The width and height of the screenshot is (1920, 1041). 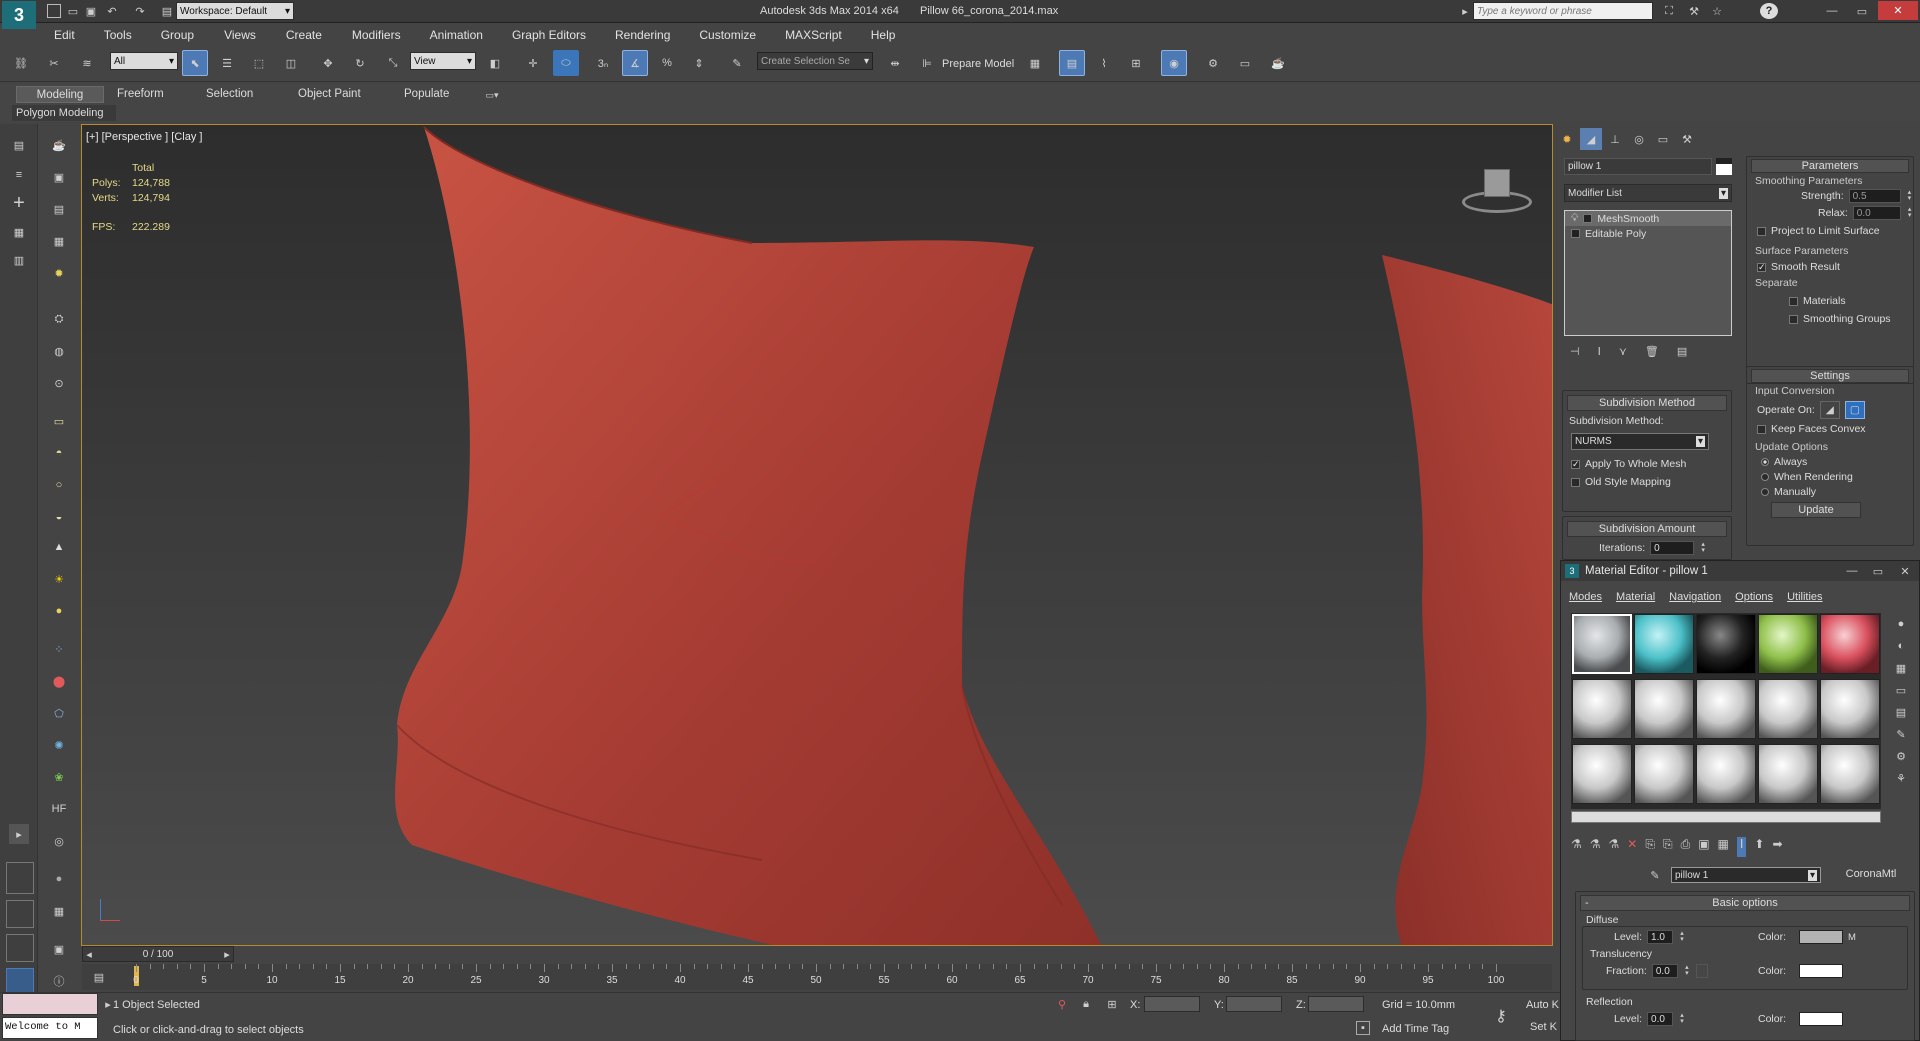 I want to click on fraction-input: 0.0, so click(x=1664, y=971).